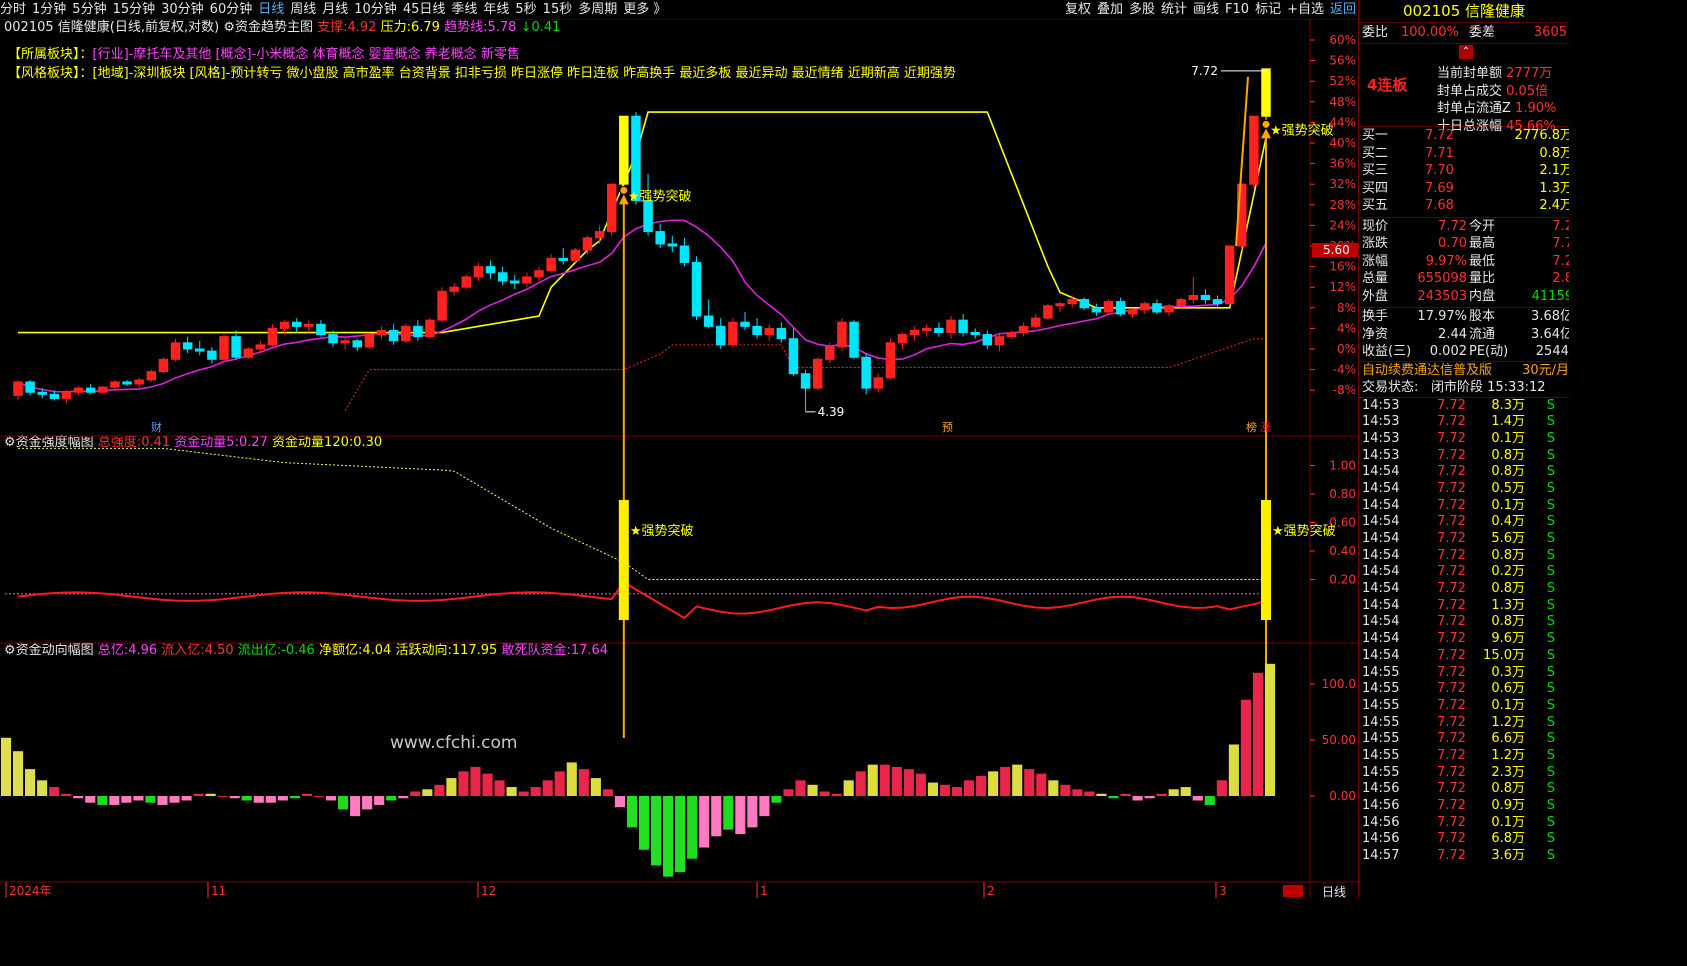 The width and height of the screenshot is (1687, 966). Describe the element at coordinates (1508, 822) in the screenshot. I see `trade-vol: 0.1万` at that location.